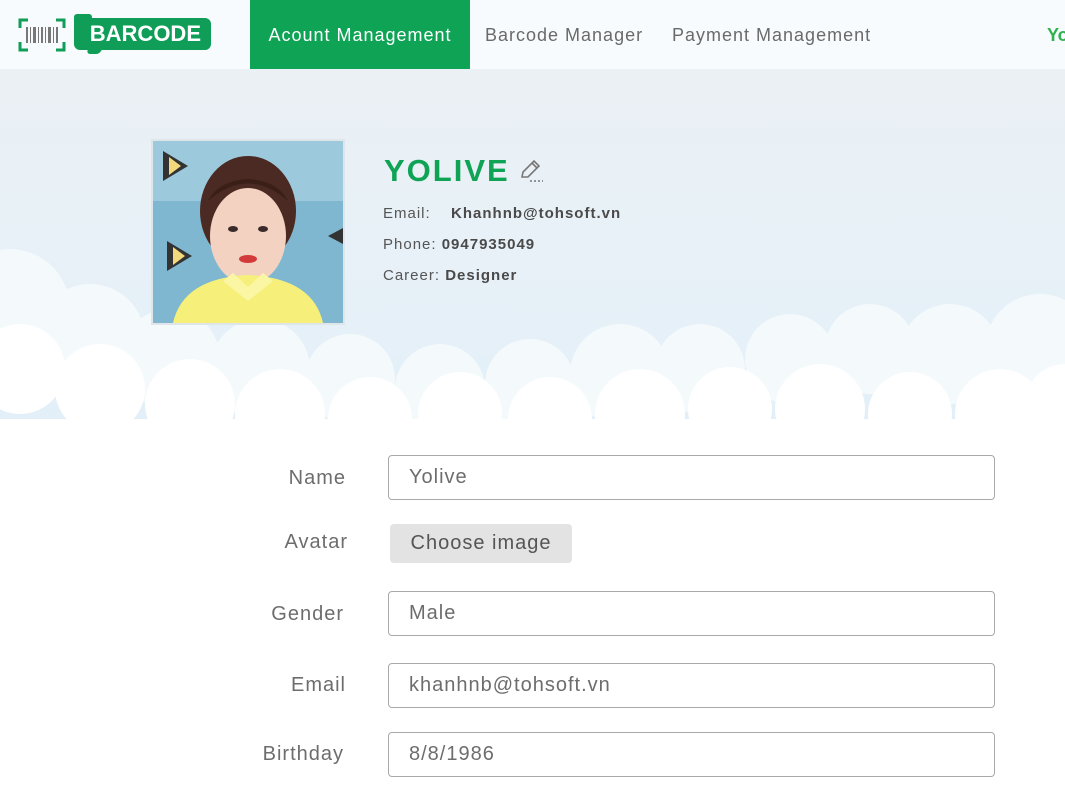 This screenshot has height=799, width=1065. What do you see at coordinates (412, 275) in the screenshot?
I see `profile-career-label: Career:` at bounding box center [412, 275].